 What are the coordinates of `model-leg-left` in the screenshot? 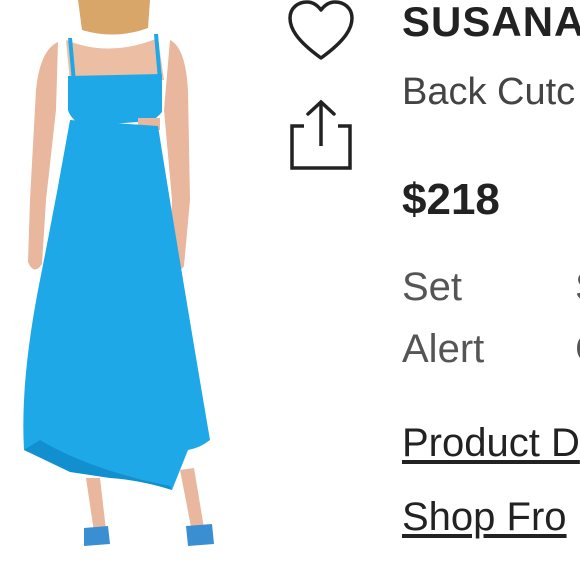 It's located at (96, 505).